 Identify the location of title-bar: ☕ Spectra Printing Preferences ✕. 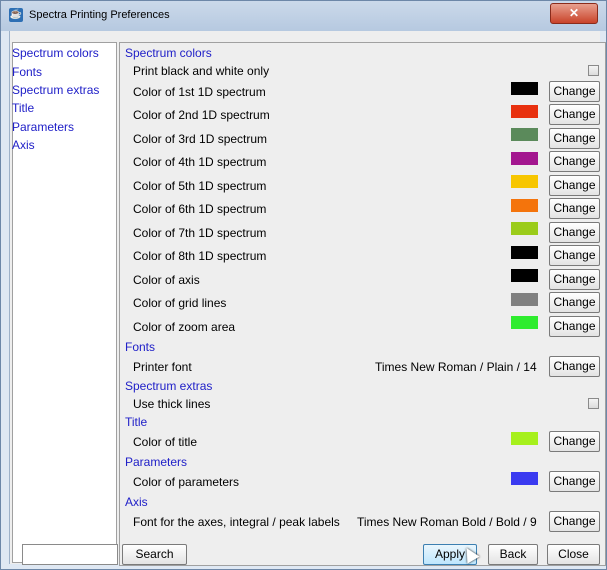
(303, 16).